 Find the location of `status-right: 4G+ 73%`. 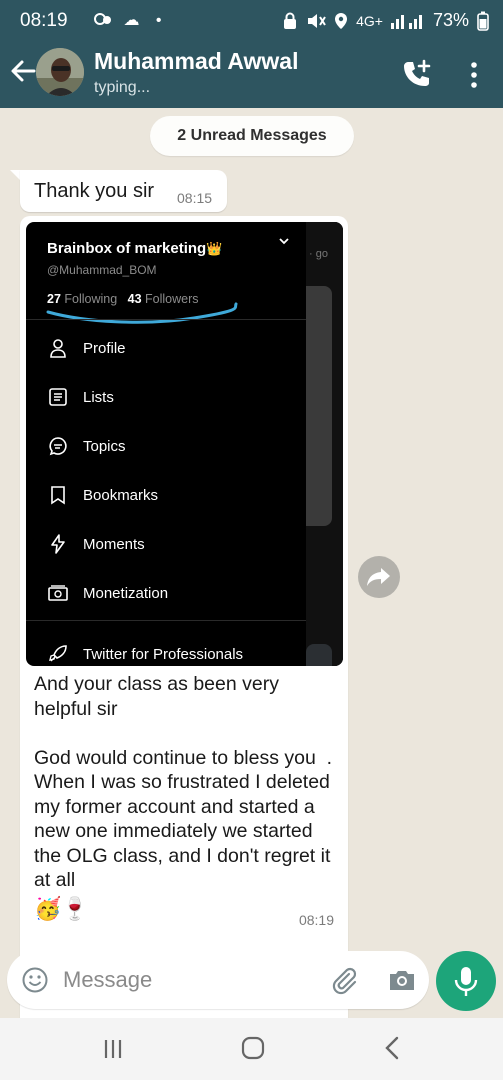

status-right: 4G+ 73% is located at coordinates (385, 20).